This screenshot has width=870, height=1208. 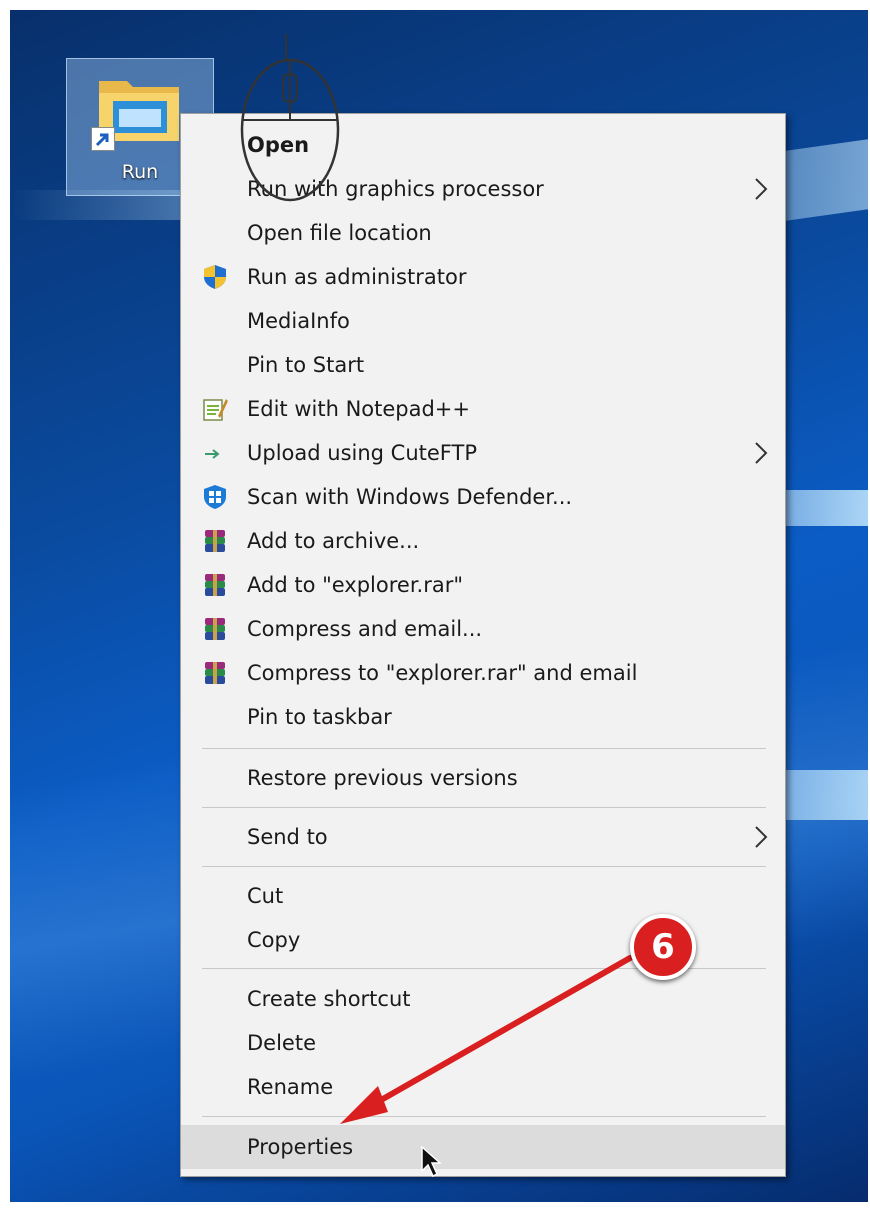 What do you see at coordinates (483, 837) in the screenshot?
I see `menu-item-send-to: Send to` at bounding box center [483, 837].